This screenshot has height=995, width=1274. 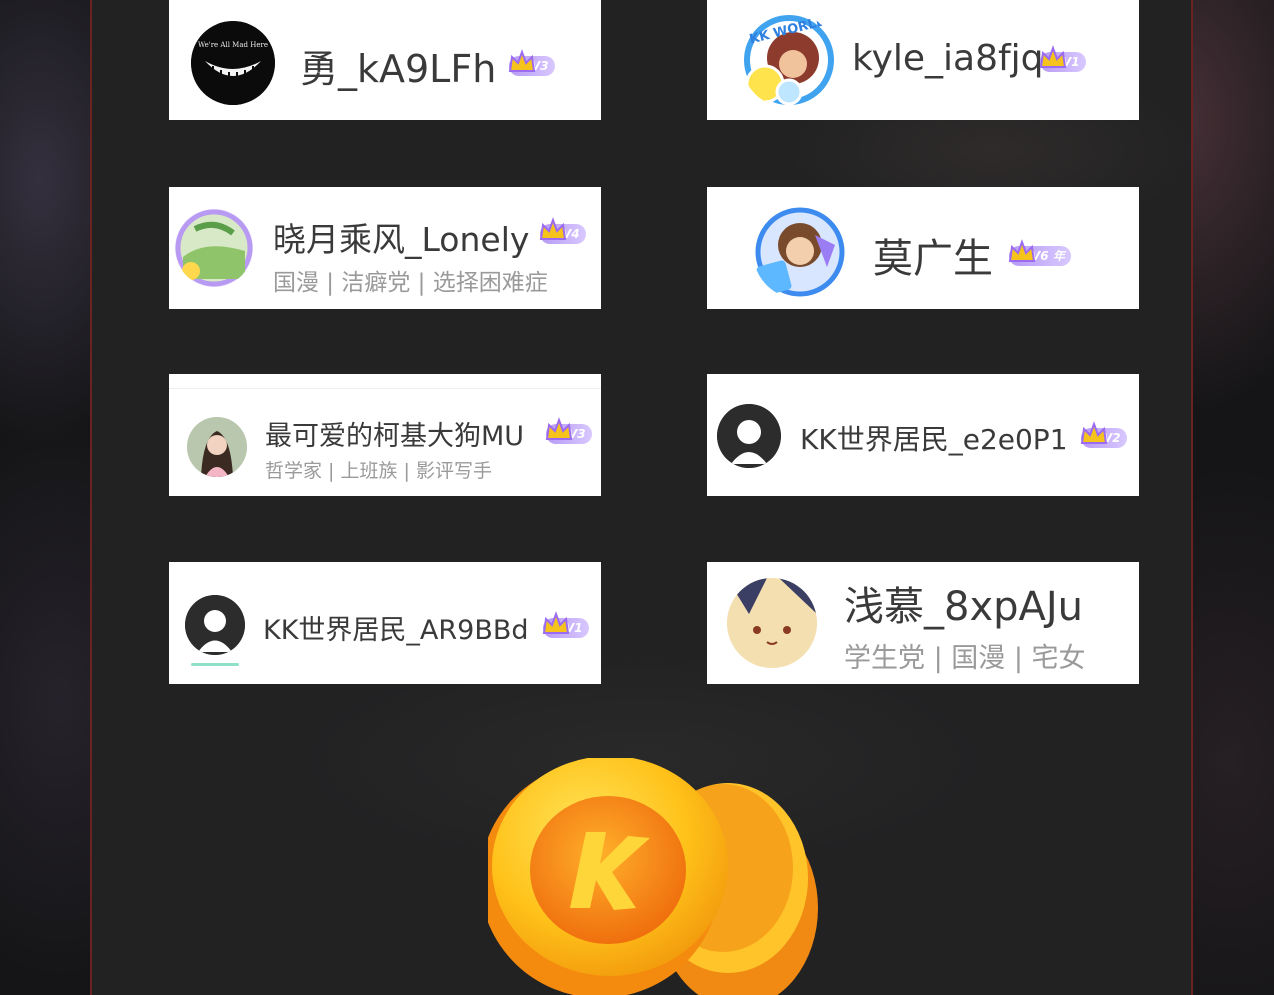 I want to click on username: kyle_ia8fjq, so click(x=948, y=58).